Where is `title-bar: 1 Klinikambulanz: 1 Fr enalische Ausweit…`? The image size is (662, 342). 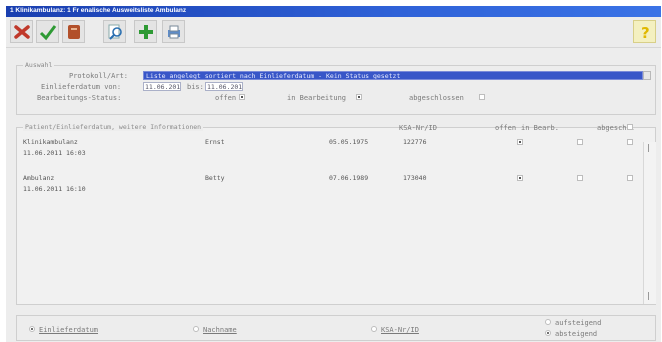 title-bar: 1 Klinikambulanz: 1 Fr enalische Ausweit… is located at coordinates (333, 11).